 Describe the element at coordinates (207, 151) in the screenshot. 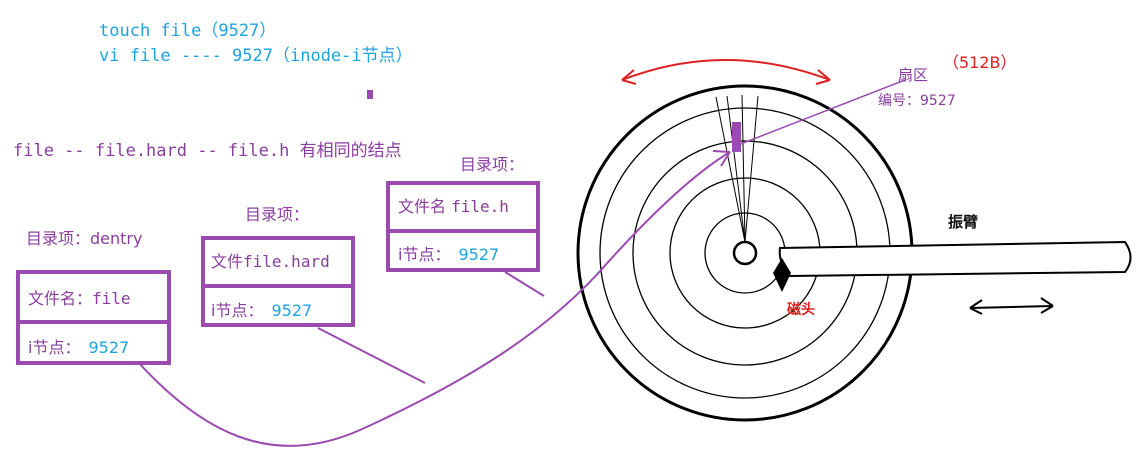

I see `same-inode-note: file -- file.hard -- file.h 有相同的结点` at that location.